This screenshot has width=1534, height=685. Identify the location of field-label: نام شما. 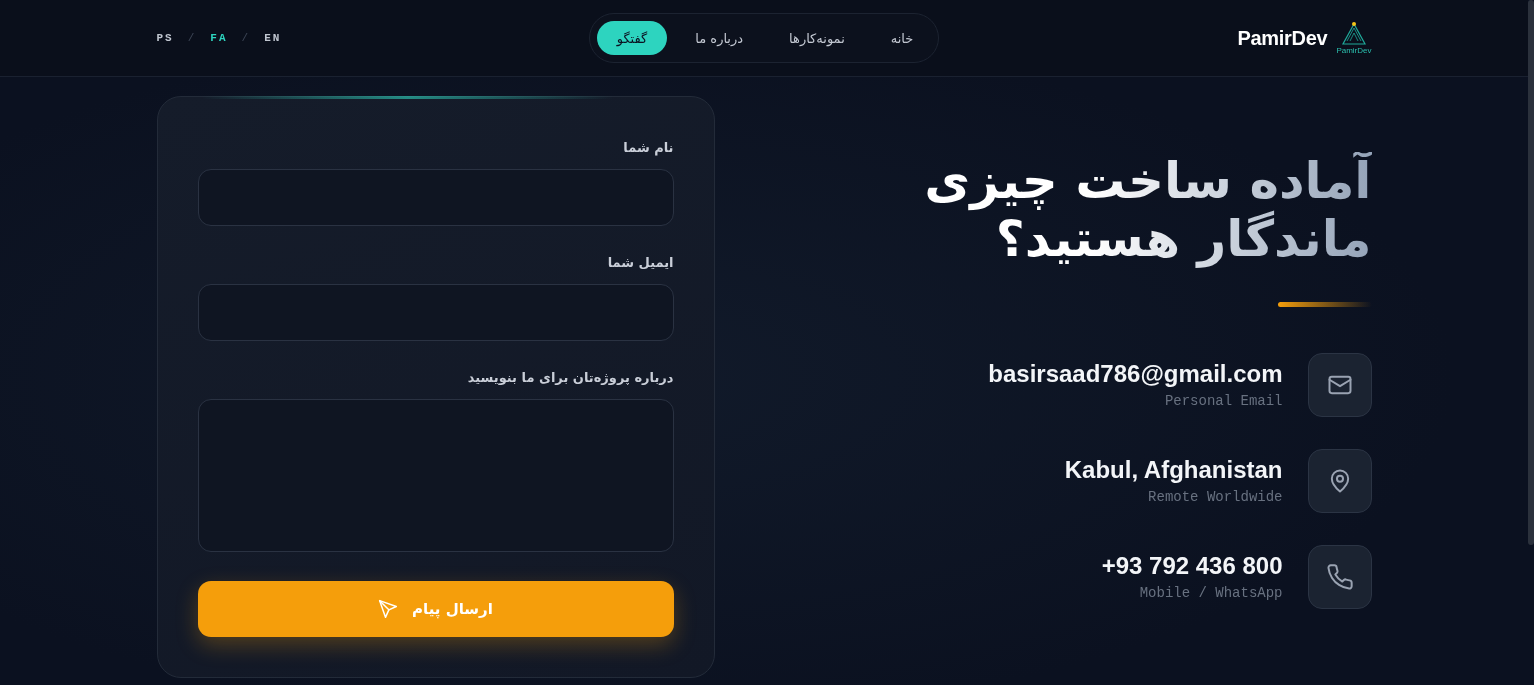
(648, 148).